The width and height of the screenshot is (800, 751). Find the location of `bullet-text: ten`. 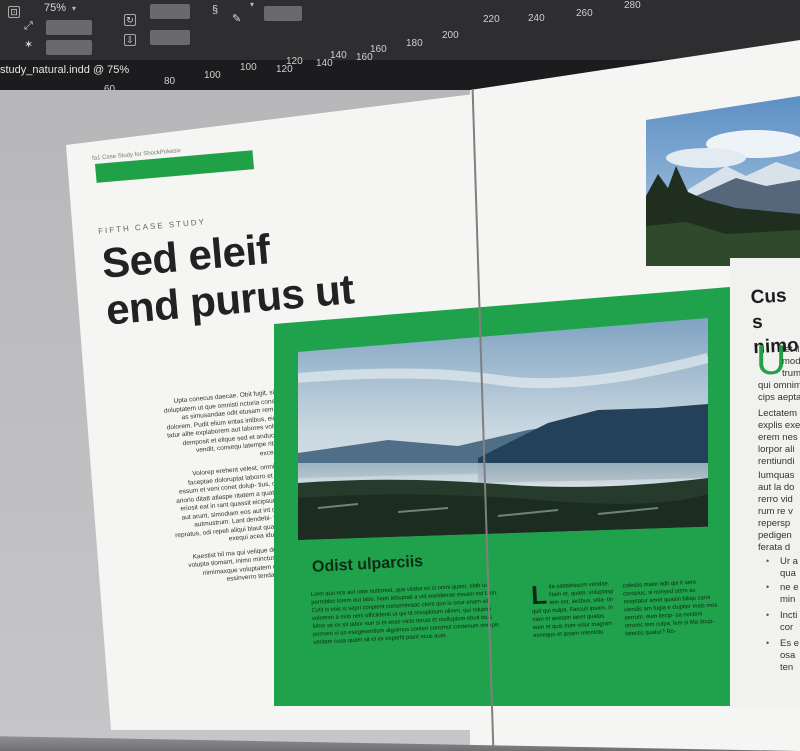

bullet-text: ten is located at coordinates (786, 668).